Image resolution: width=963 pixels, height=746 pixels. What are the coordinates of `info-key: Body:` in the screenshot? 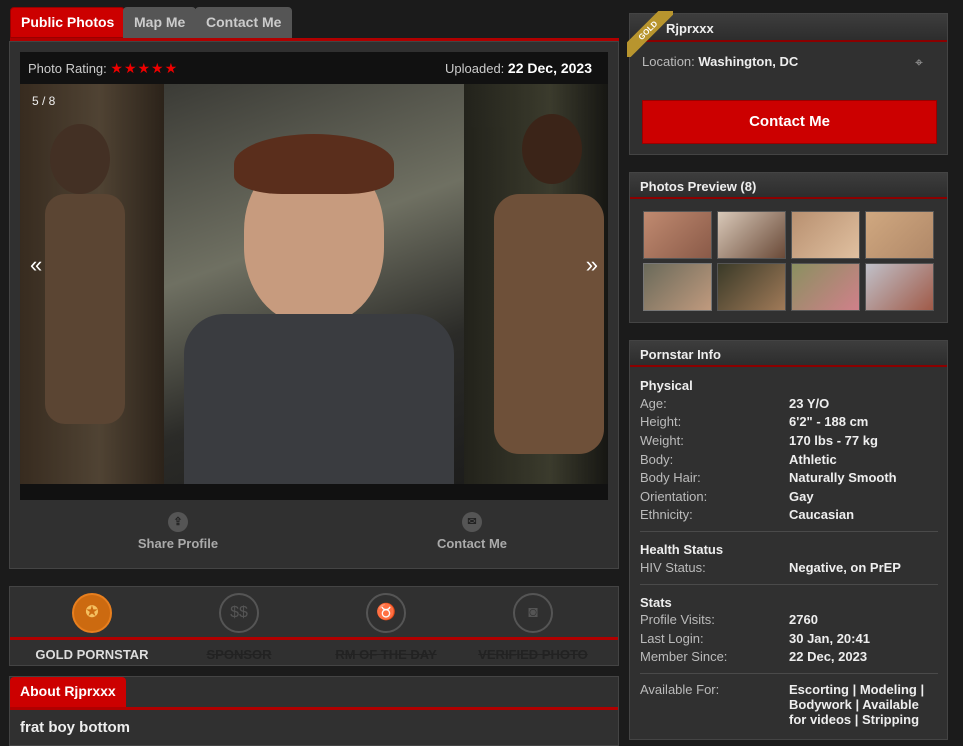 It's located at (657, 459).